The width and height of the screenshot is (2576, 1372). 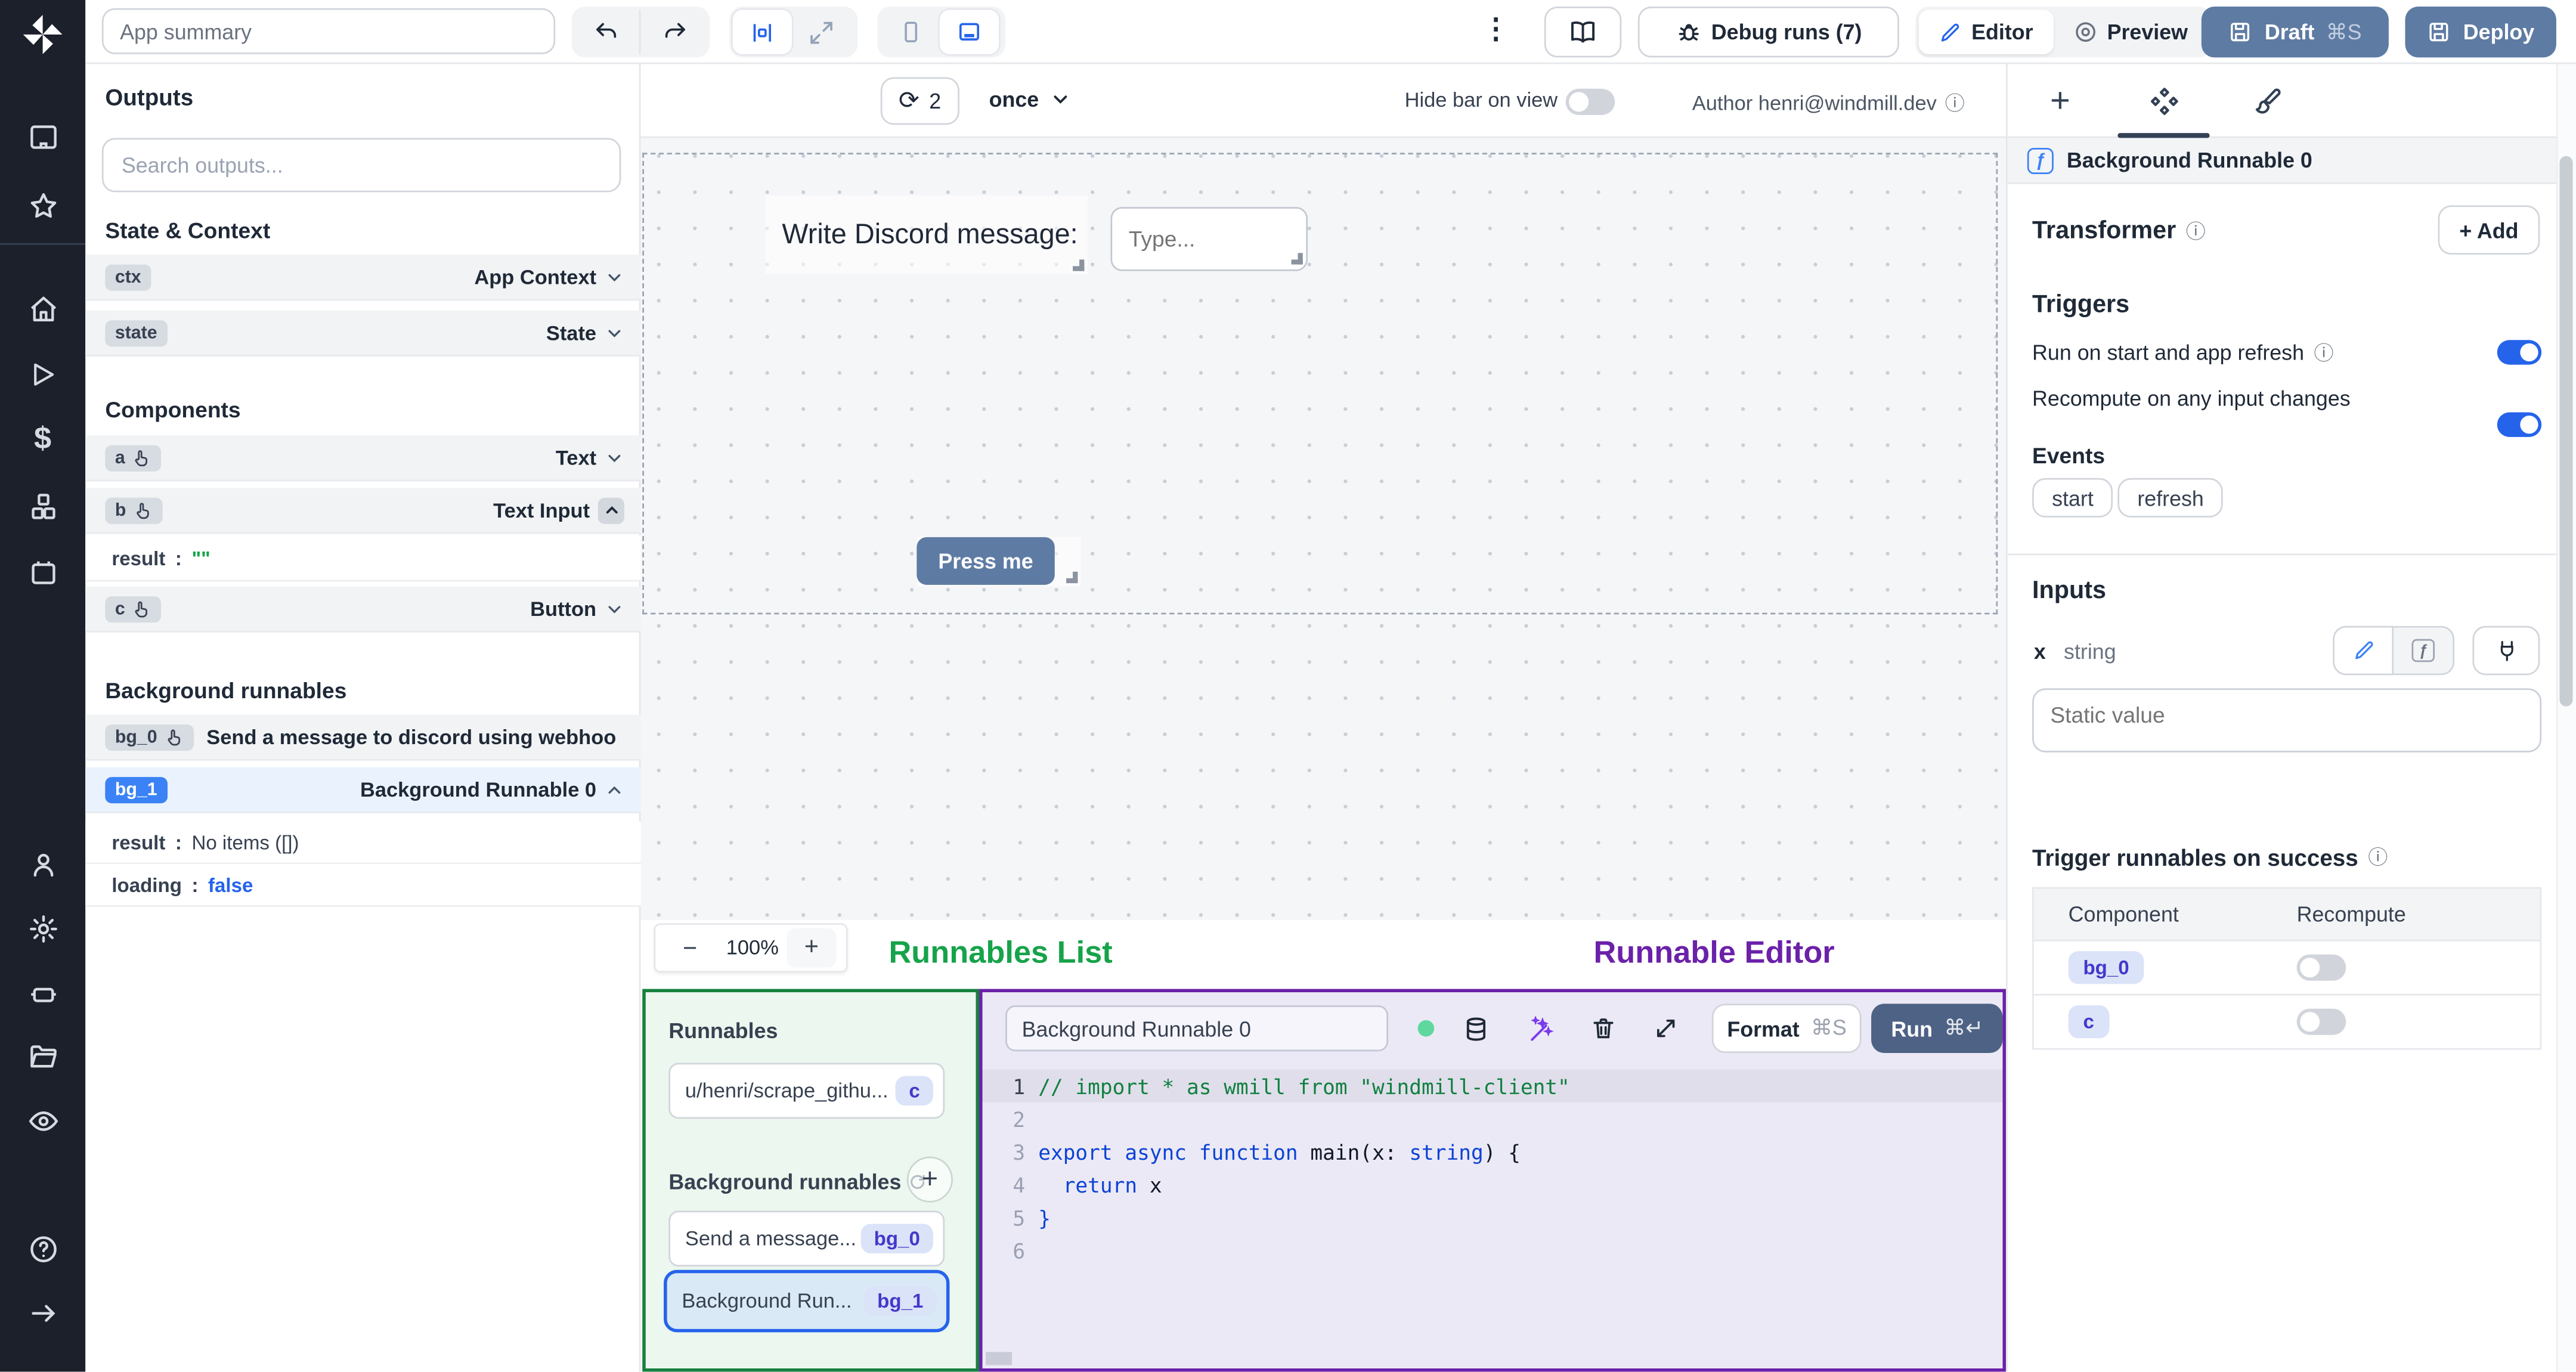 I want to click on redo-button, so click(x=675, y=32).